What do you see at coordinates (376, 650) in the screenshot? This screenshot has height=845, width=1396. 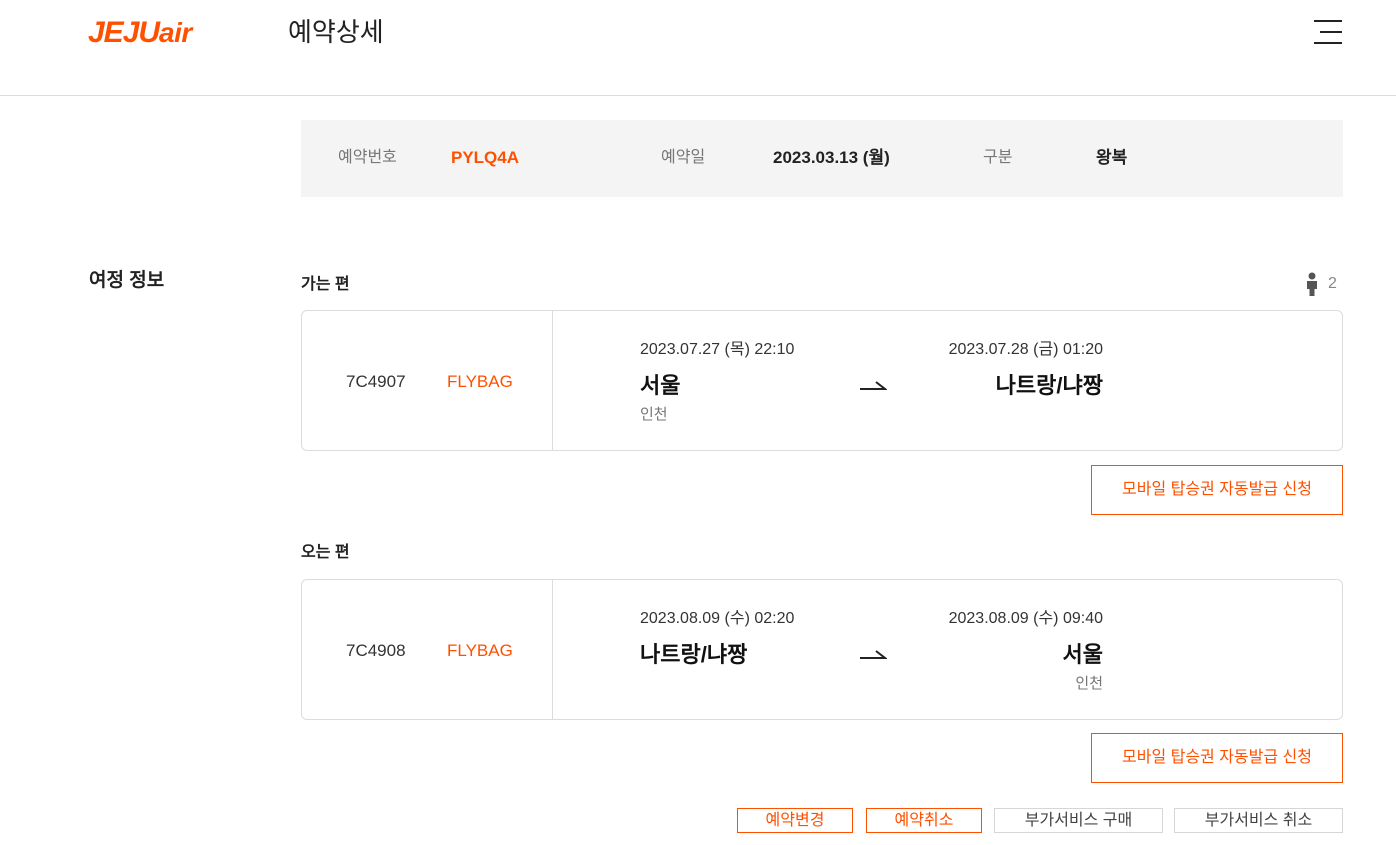 I see `flight-number: 7C4908` at bounding box center [376, 650].